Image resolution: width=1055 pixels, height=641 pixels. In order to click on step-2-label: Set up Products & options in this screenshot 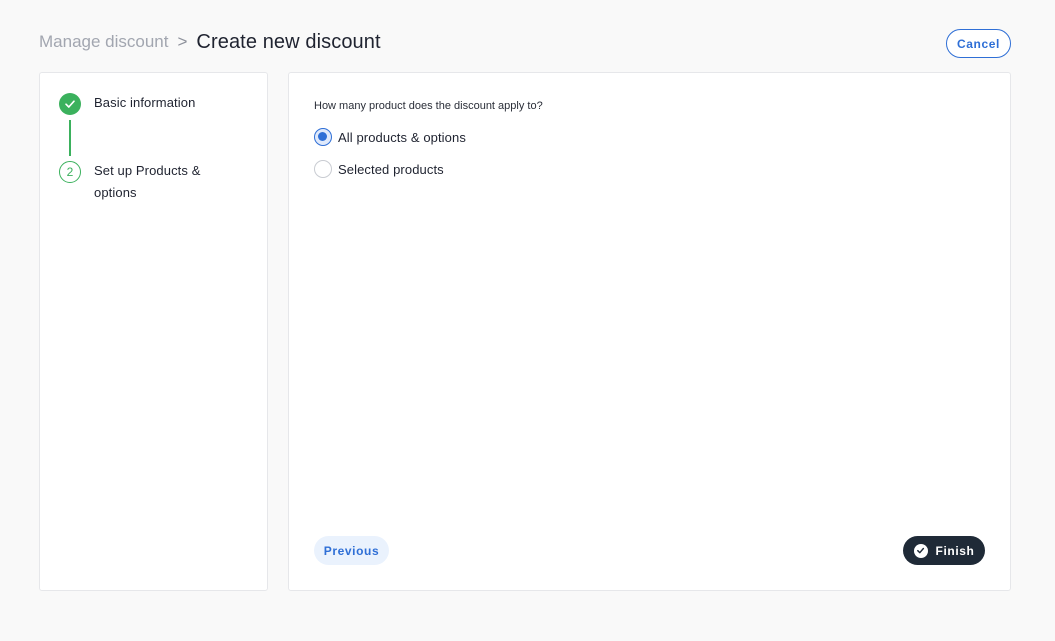, I will do `click(159, 182)`.